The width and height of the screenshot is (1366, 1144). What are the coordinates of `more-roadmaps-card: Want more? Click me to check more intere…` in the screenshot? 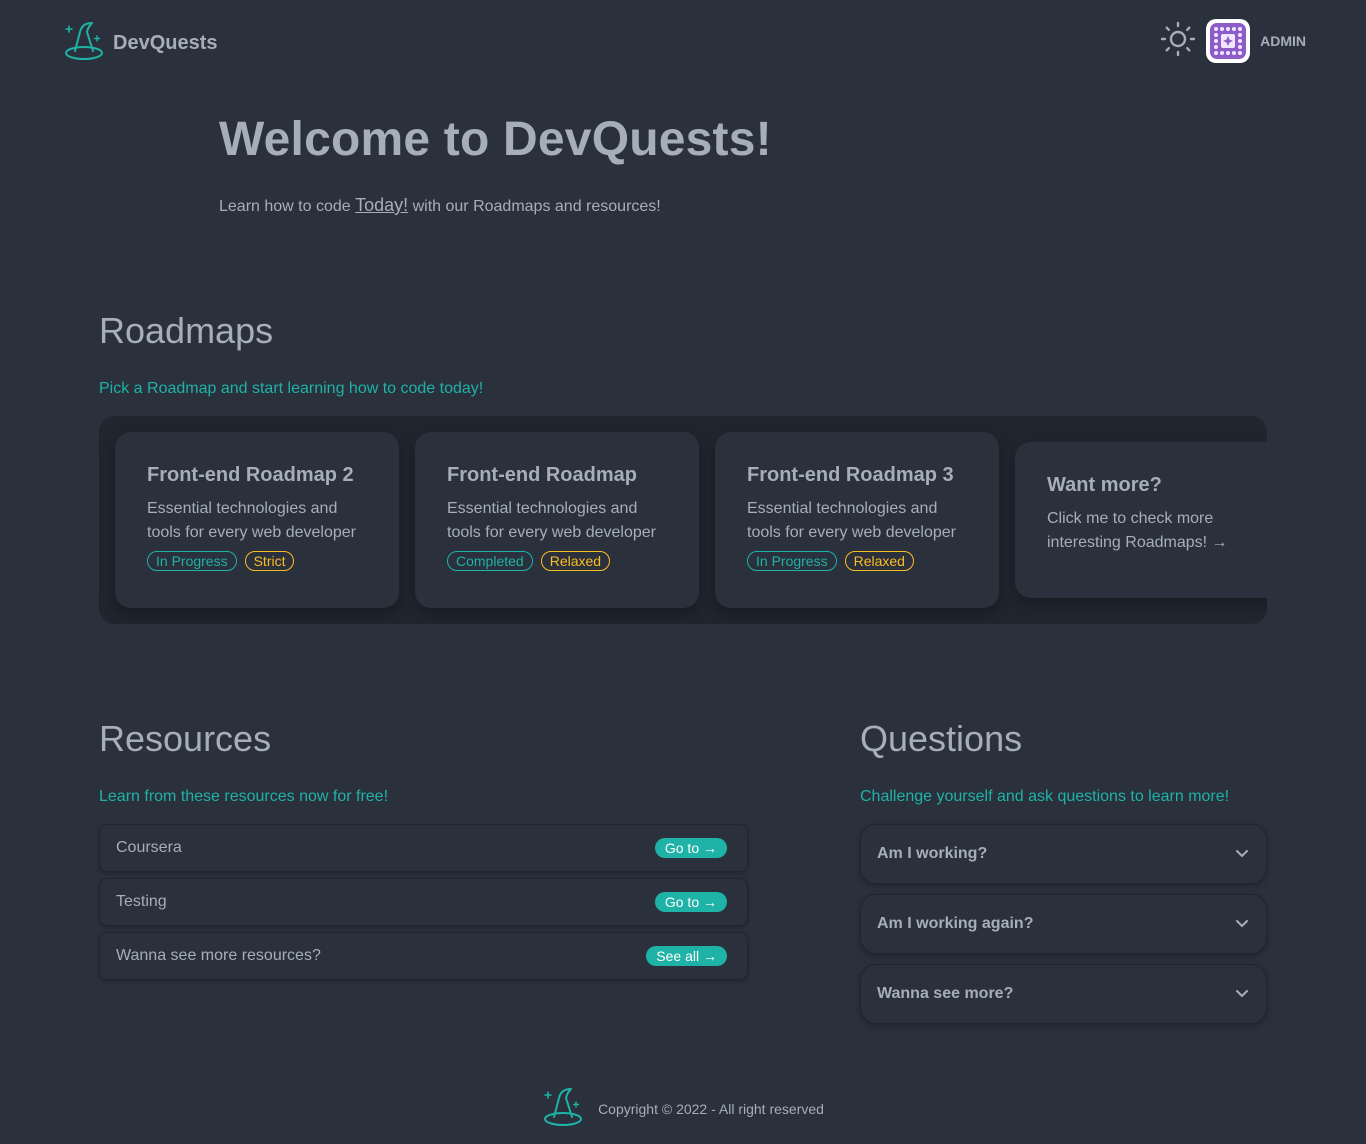 It's located at (1141, 520).